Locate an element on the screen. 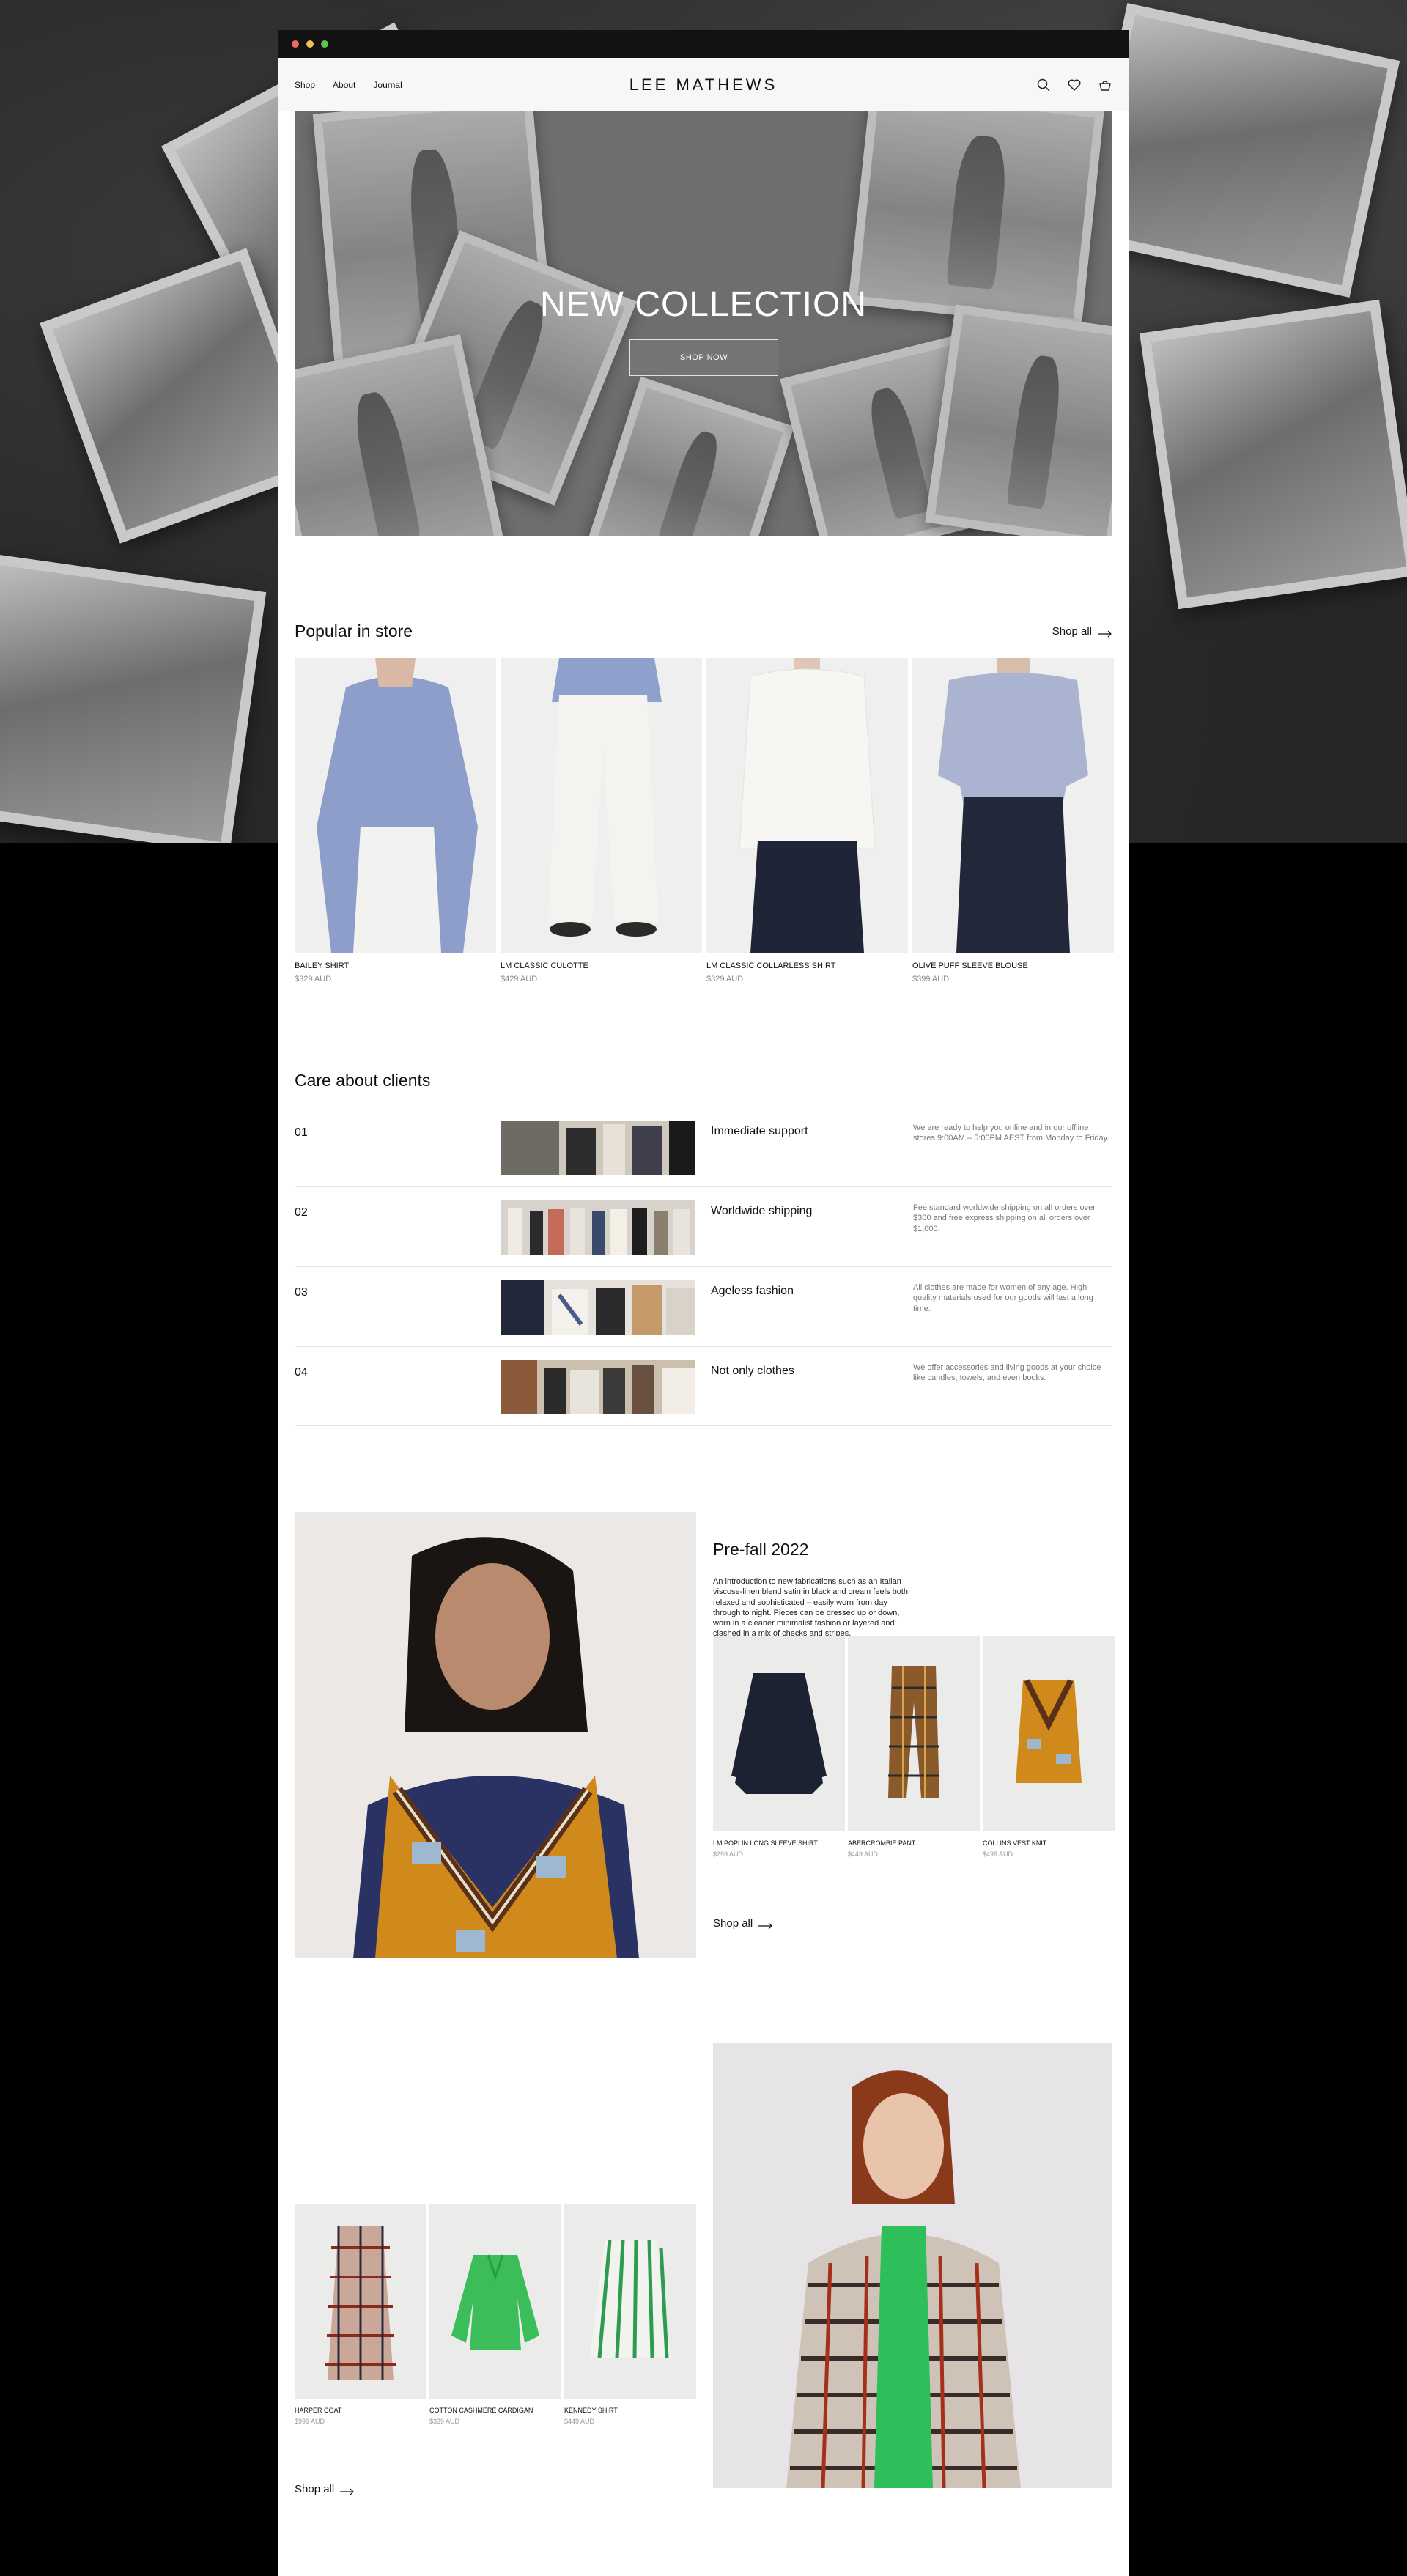 Image resolution: width=1407 pixels, height=2576 pixels. prefall-title: Pre-fall 2022 is located at coordinates (761, 1550).